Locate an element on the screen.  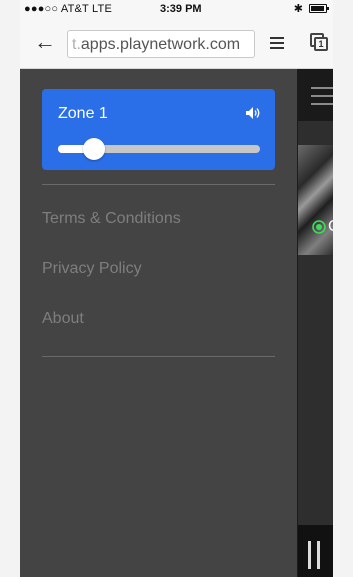
clock: 3:39 PM is located at coordinates (181, 9).